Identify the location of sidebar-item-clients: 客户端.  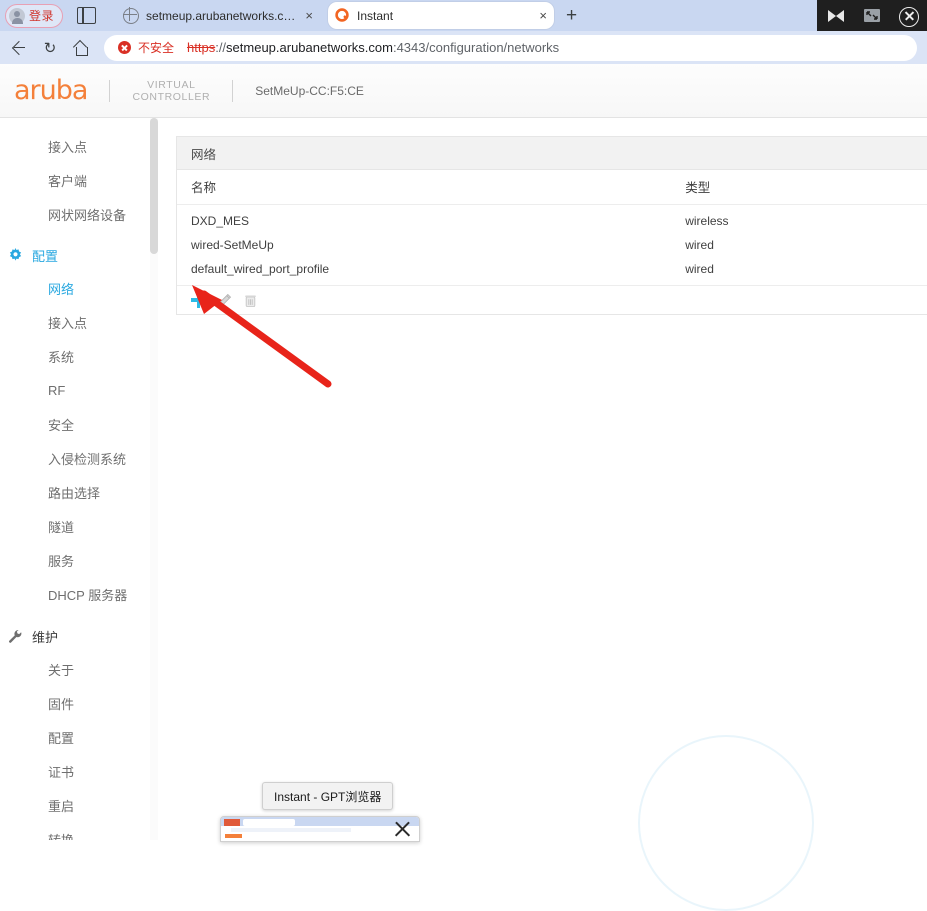
(75, 180).